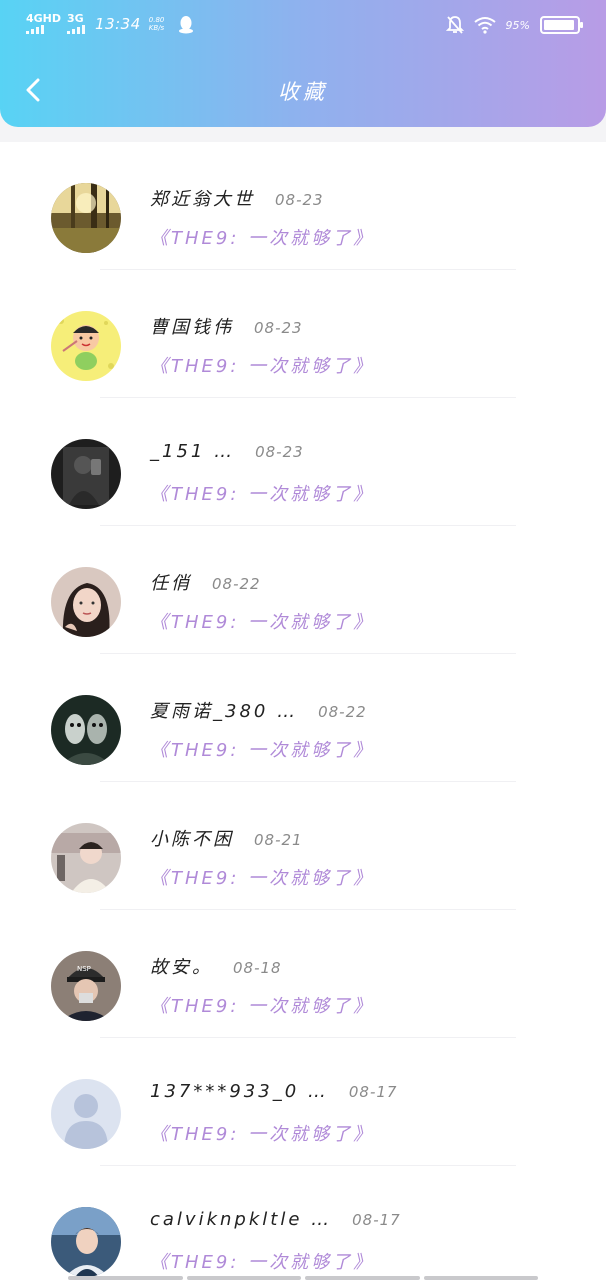 The width and height of the screenshot is (606, 1280). I want to click on avatar-image: NSP, so click(86, 986).